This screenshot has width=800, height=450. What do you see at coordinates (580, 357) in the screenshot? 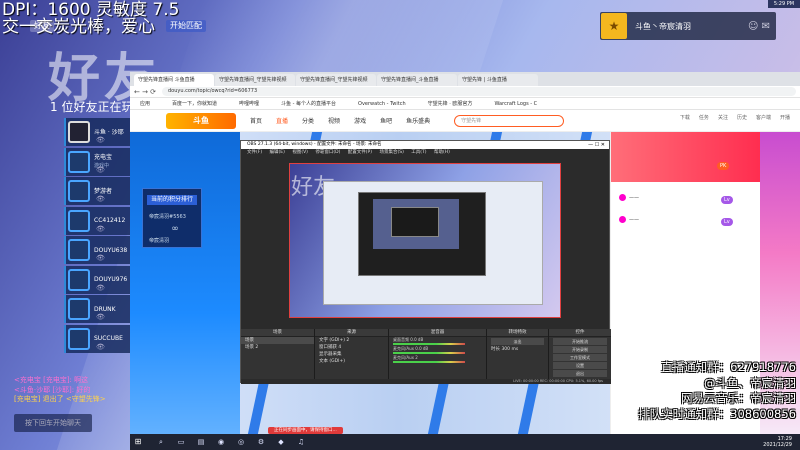
I see `control-button: 工作室模式` at bounding box center [580, 357].